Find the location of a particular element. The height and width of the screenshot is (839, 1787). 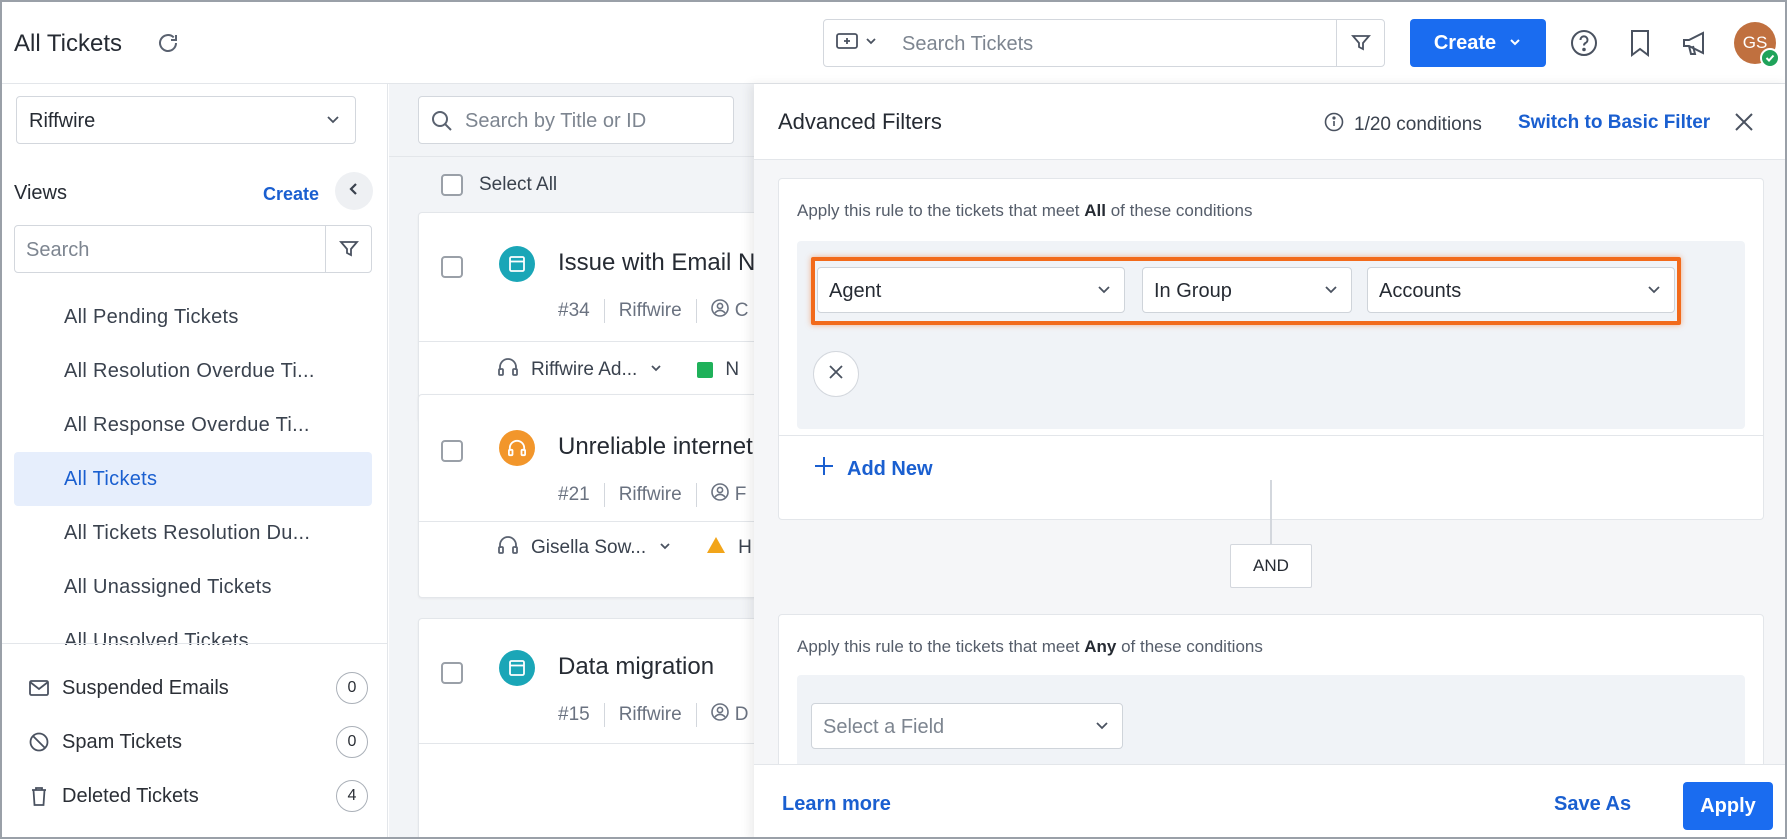

bookmark-icon is located at coordinates (1640, 43).